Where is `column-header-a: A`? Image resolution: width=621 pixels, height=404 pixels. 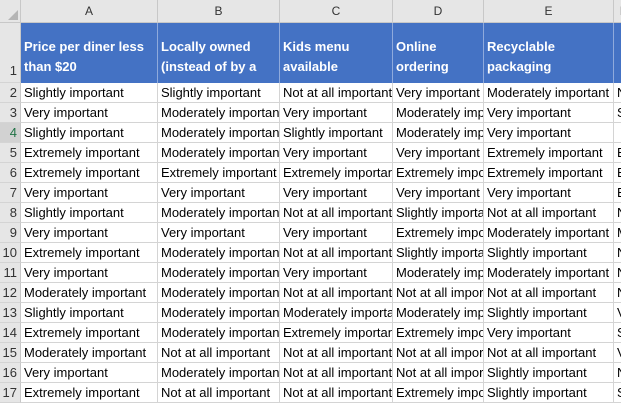 column-header-a: A is located at coordinates (89, 11).